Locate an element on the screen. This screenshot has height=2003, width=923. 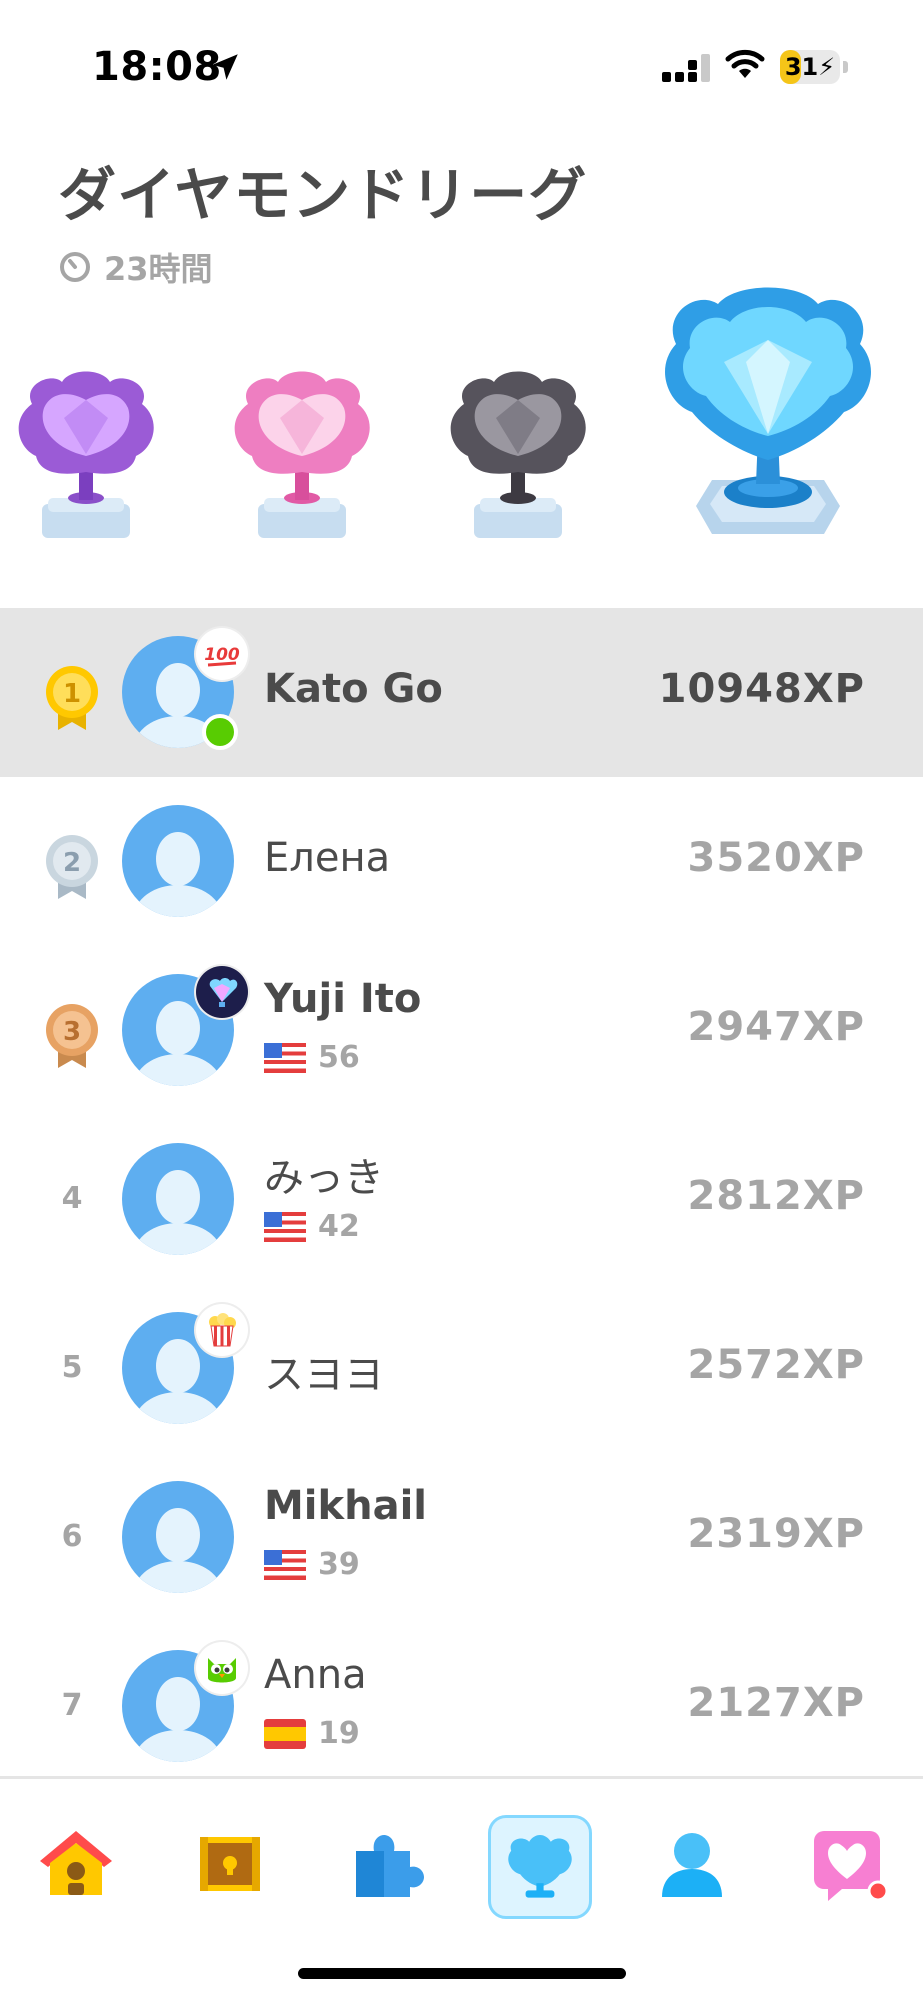
battery-indicator: 31⚡ is located at coordinates (814, 67).